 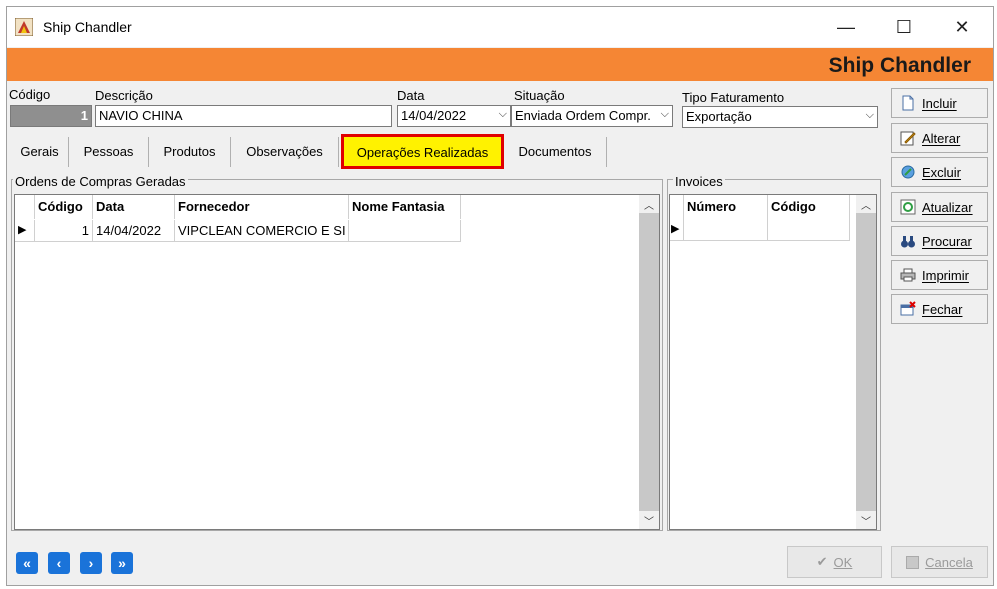 I want to click on delete-icon, so click(x=908, y=172).